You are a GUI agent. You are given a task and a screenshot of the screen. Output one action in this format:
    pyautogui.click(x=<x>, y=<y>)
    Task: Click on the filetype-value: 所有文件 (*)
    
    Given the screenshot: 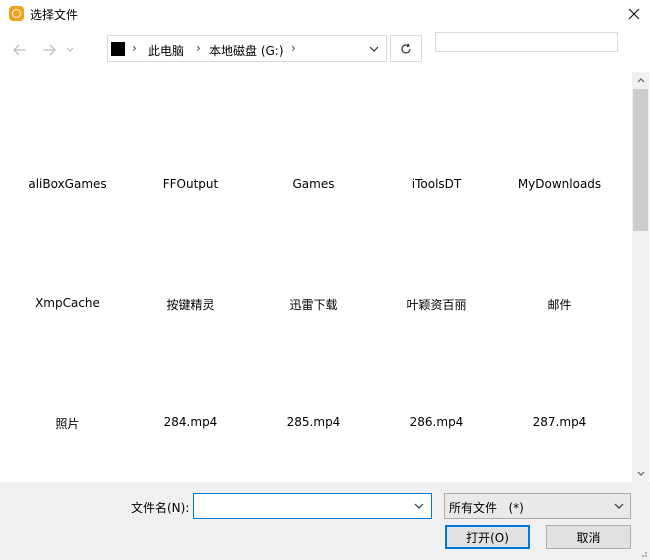 What is the action you would take?
    pyautogui.click(x=486, y=508)
    